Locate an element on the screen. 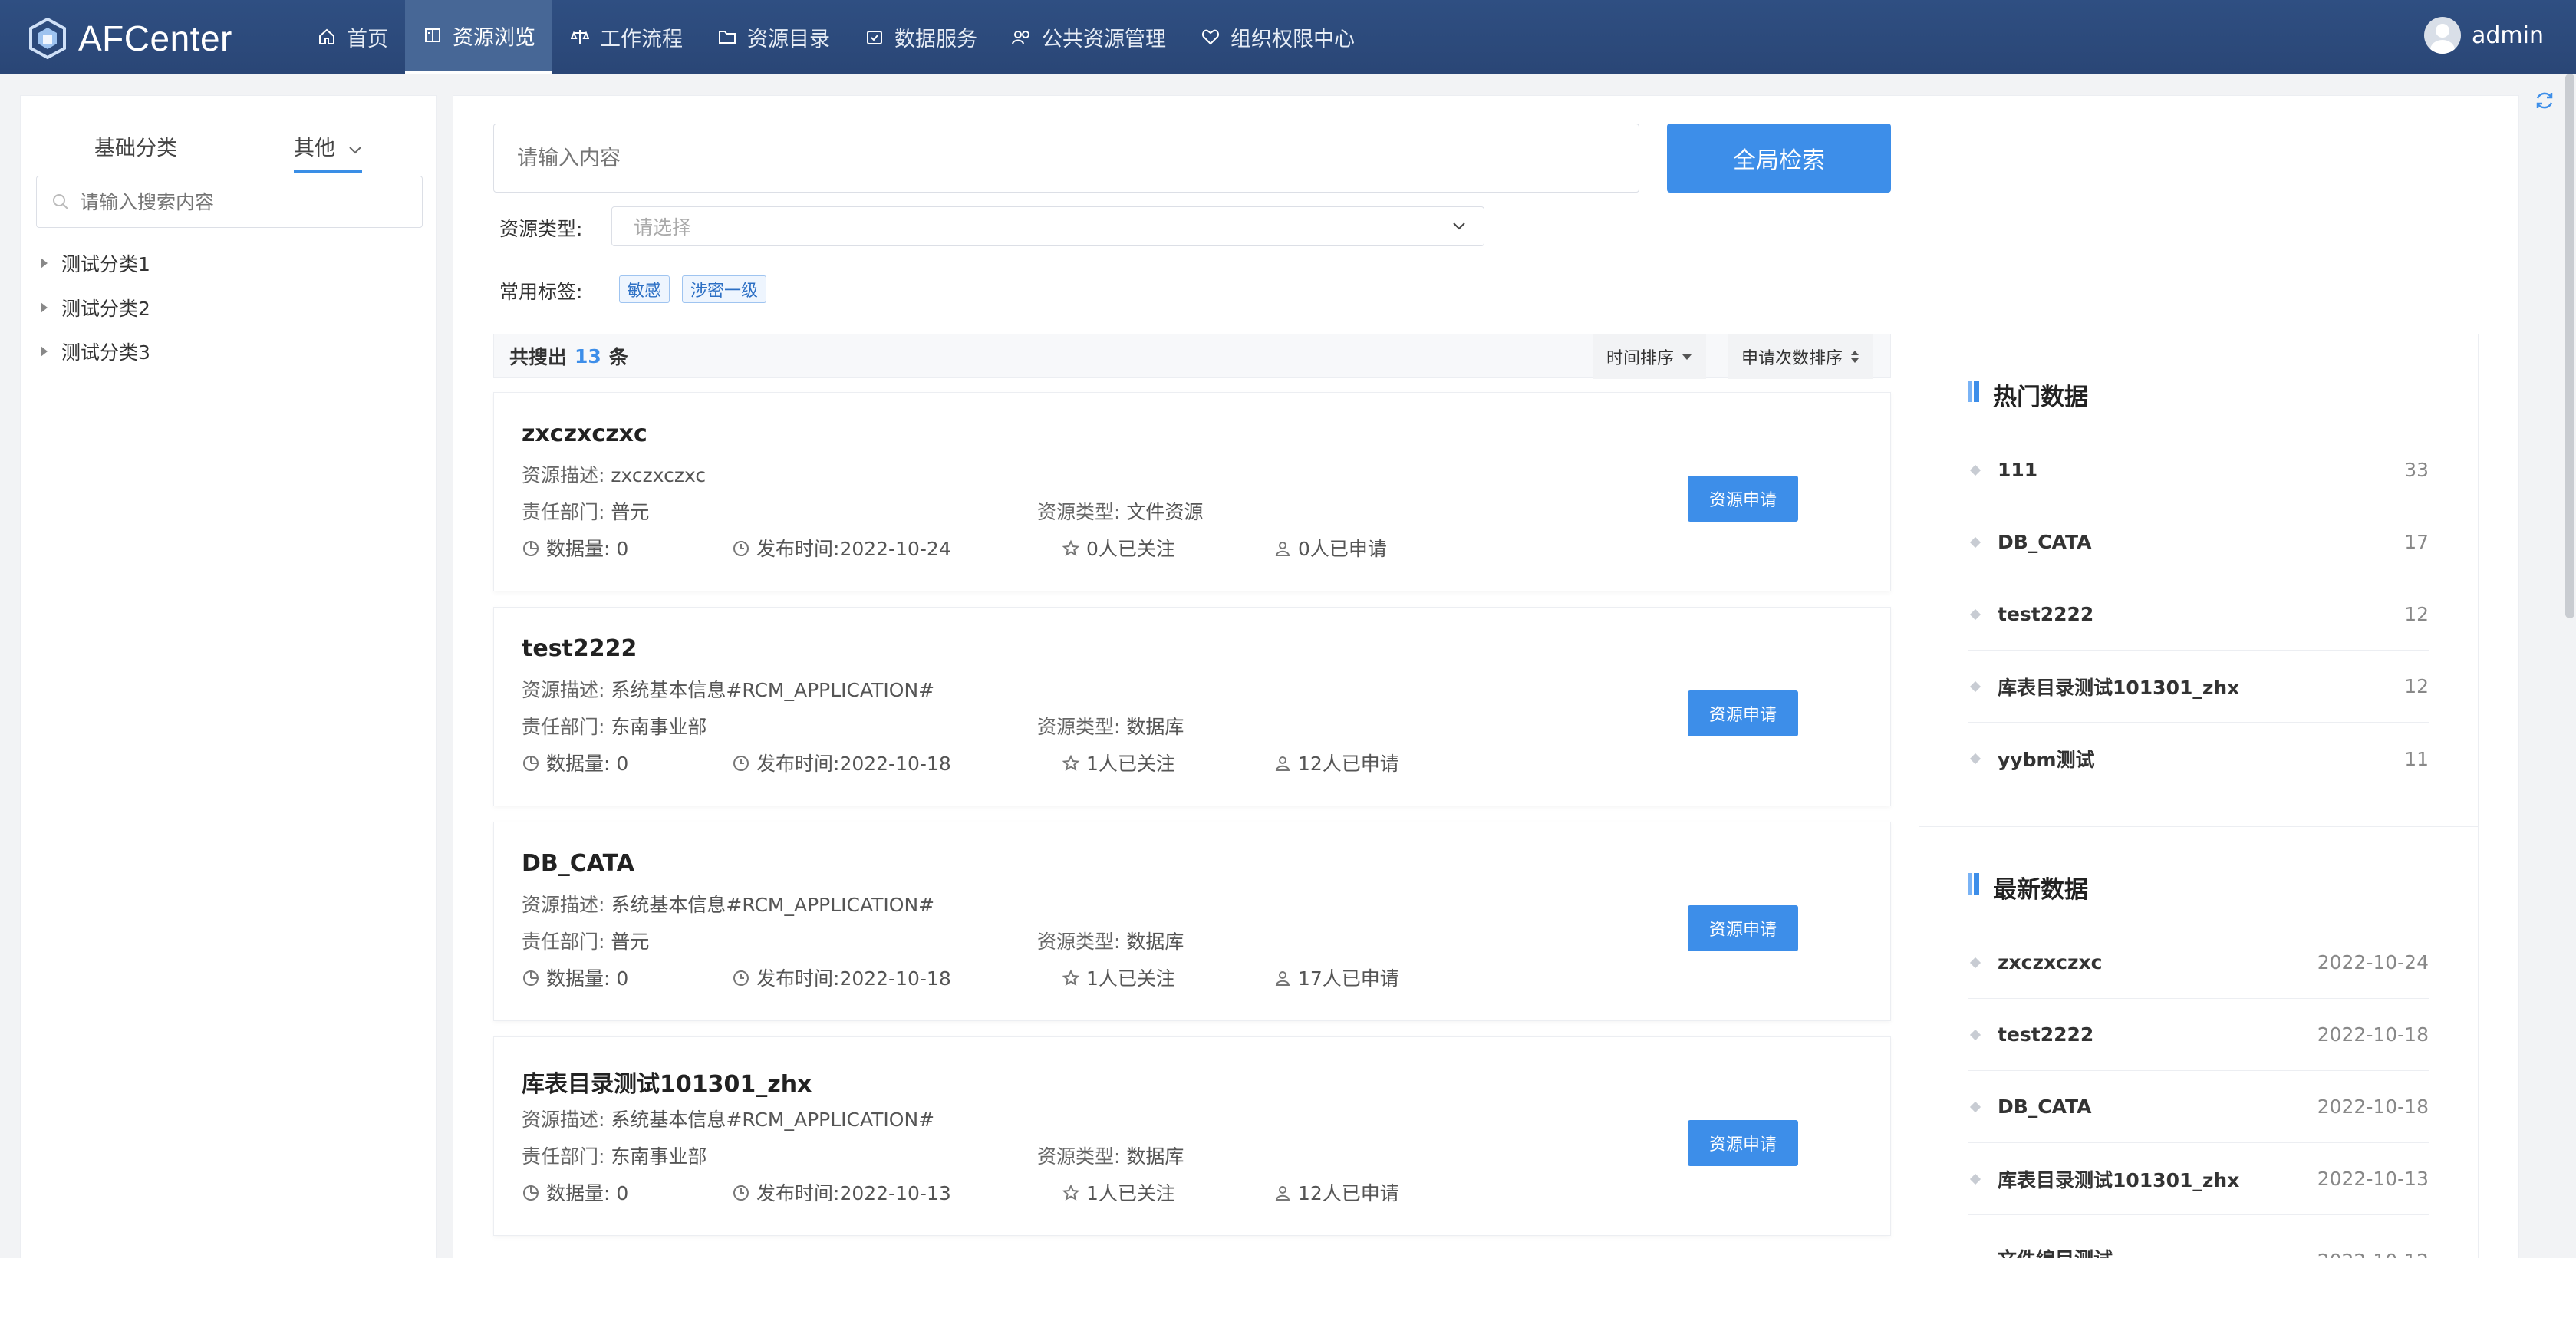 The height and width of the screenshot is (1318, 2576). resource-title: zxczxczxc is located at coordinates (584, 433).